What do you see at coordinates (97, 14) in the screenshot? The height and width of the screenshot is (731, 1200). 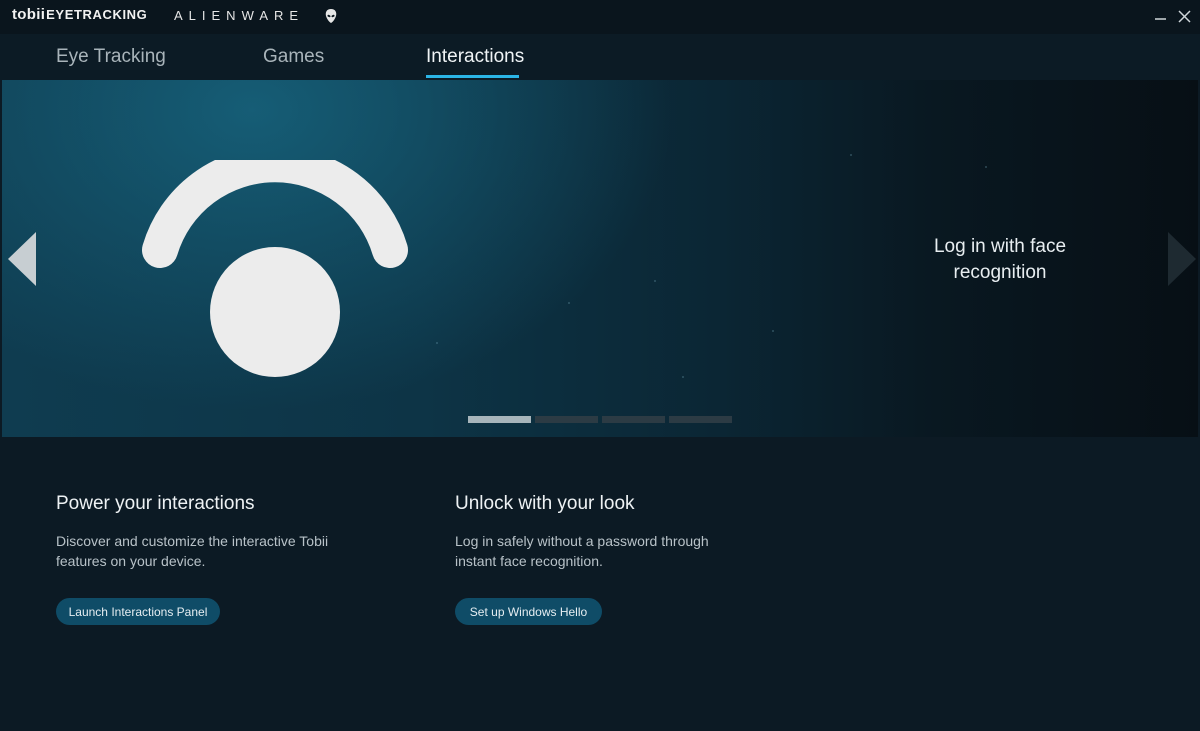 I see `brand-suffix: EYETRACKING` at bounding box center [97, 14].